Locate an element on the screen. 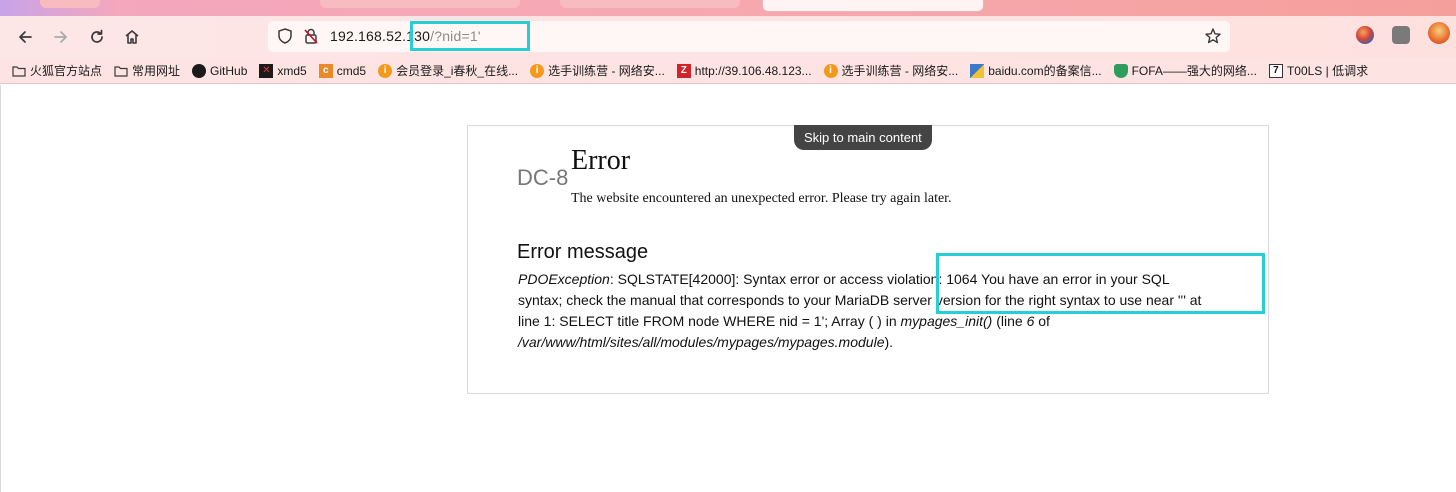  active-tab is located at coordinates (873, 6).